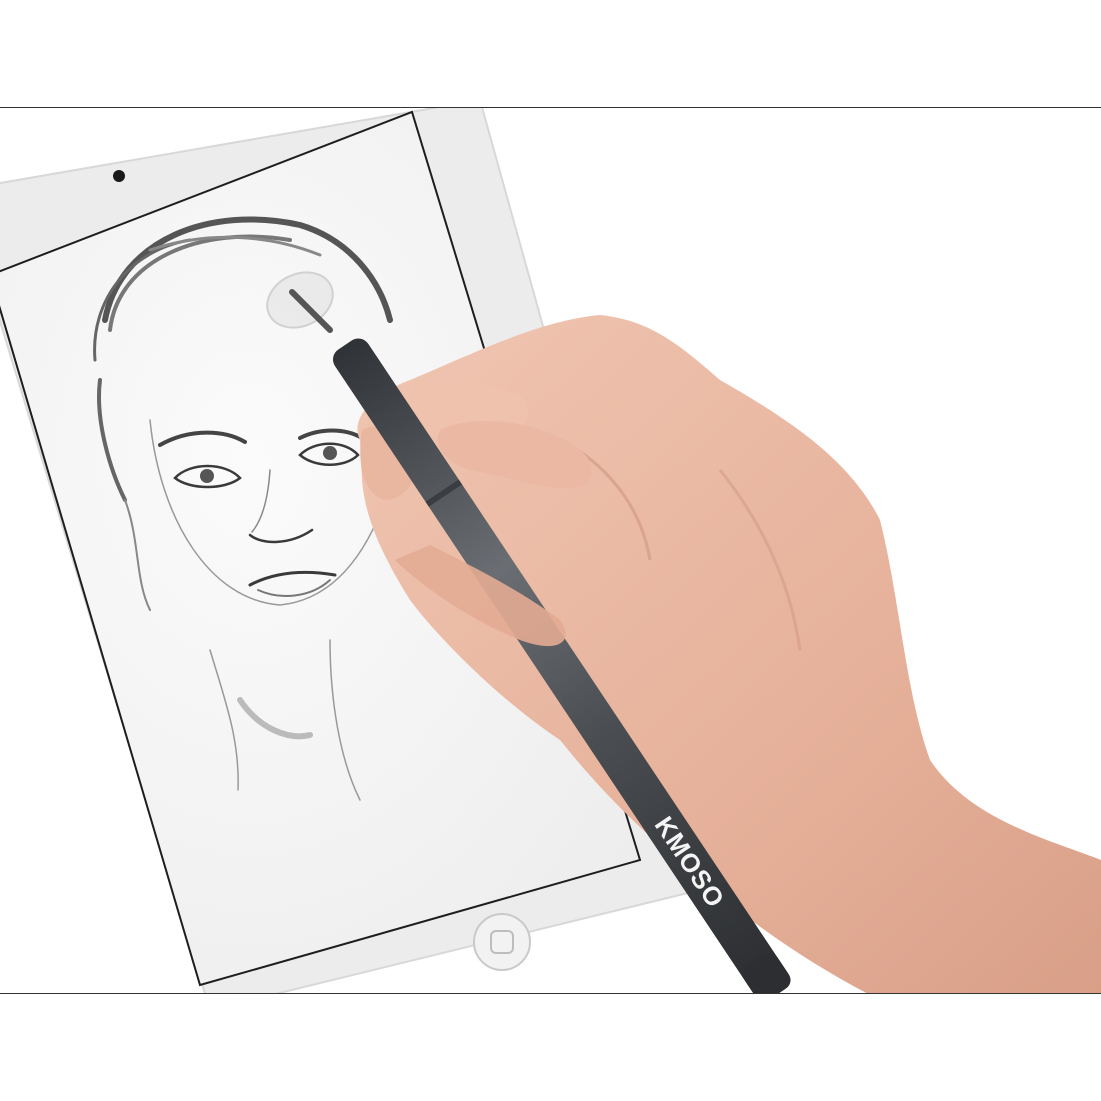  I want to click on camera-dot, so click(119, 176).